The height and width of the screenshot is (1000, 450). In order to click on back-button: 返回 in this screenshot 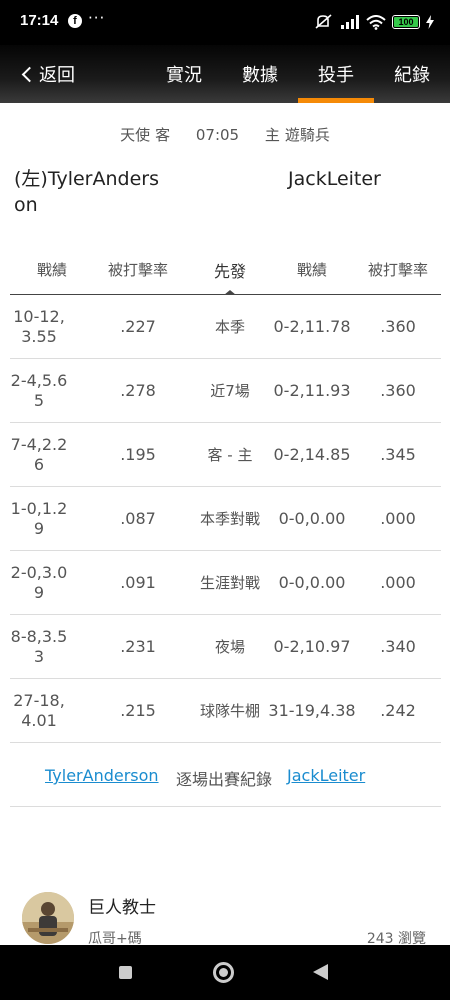, I will do `click(48, 74)`.